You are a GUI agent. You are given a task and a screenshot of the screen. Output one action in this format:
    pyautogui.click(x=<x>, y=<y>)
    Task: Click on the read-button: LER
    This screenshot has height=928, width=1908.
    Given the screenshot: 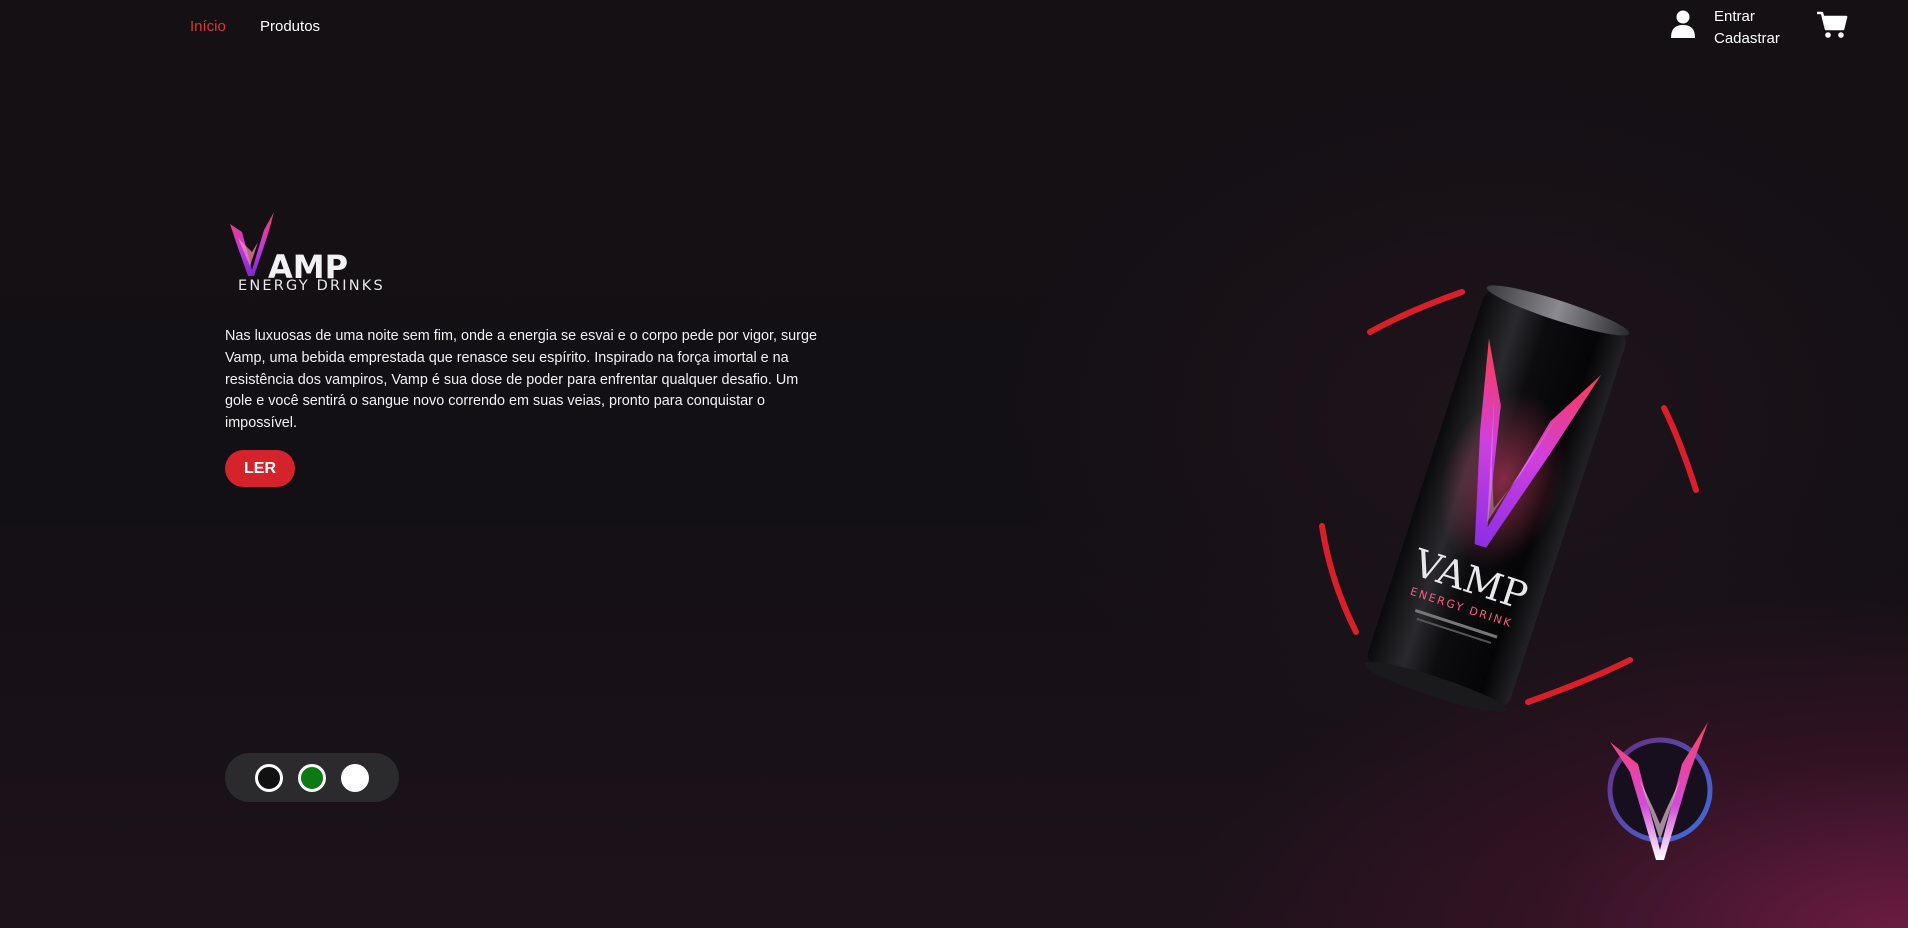 What is the action you would take?
    pyautogui.click(x=260, y=468)
    